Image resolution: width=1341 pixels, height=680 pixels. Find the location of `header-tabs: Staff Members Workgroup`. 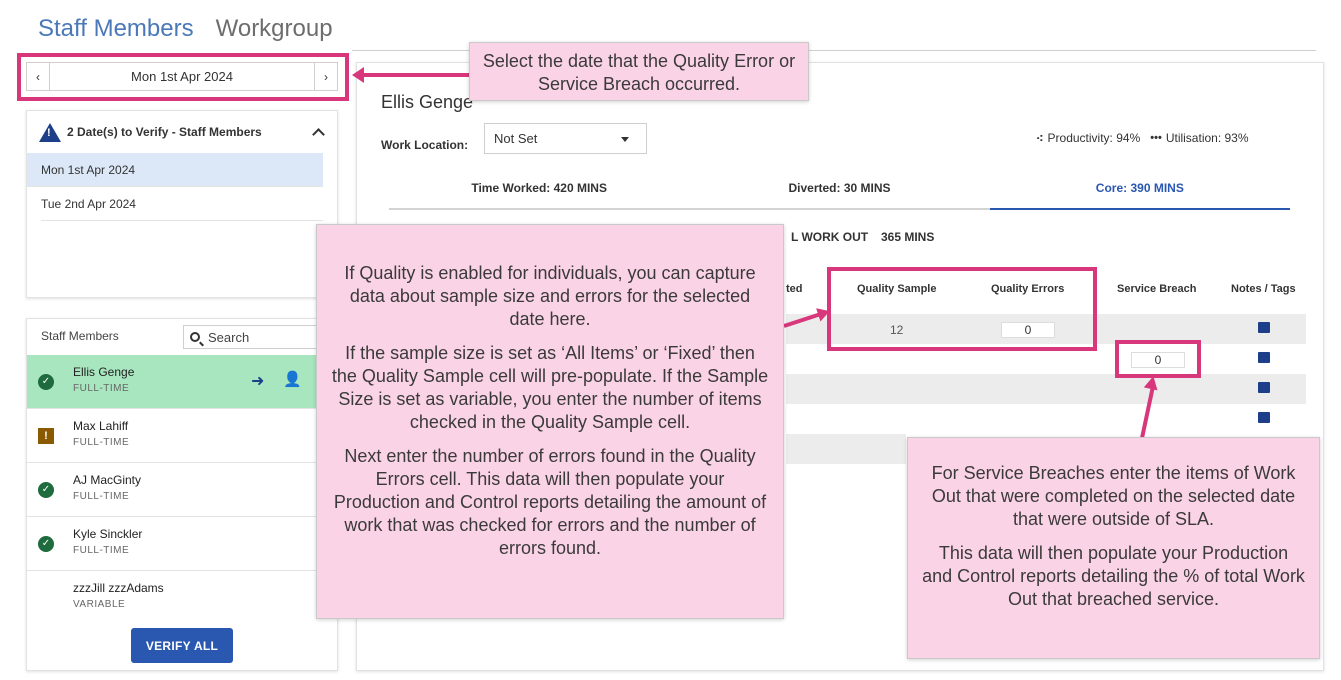

header-tabs: Staff Members Workgroup is located at coordinates (185, 29).